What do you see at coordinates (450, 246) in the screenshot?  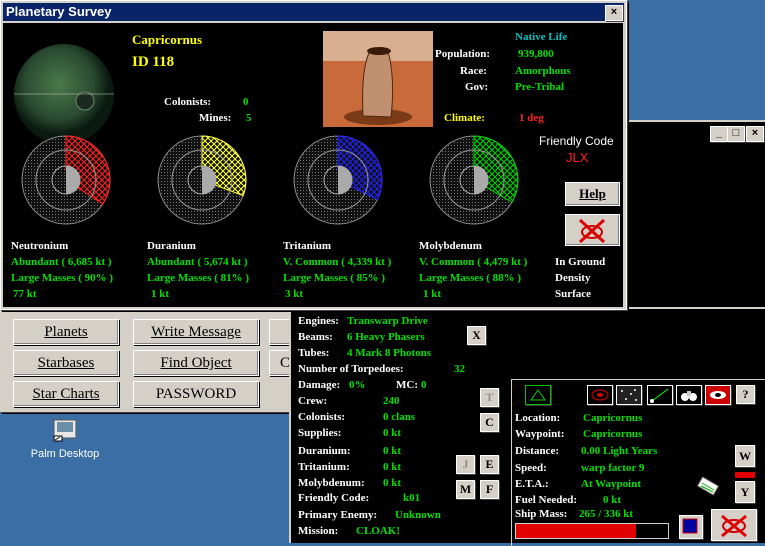 I see `molybdenum-name: Molybdenum` at bounding box center [450, 246].